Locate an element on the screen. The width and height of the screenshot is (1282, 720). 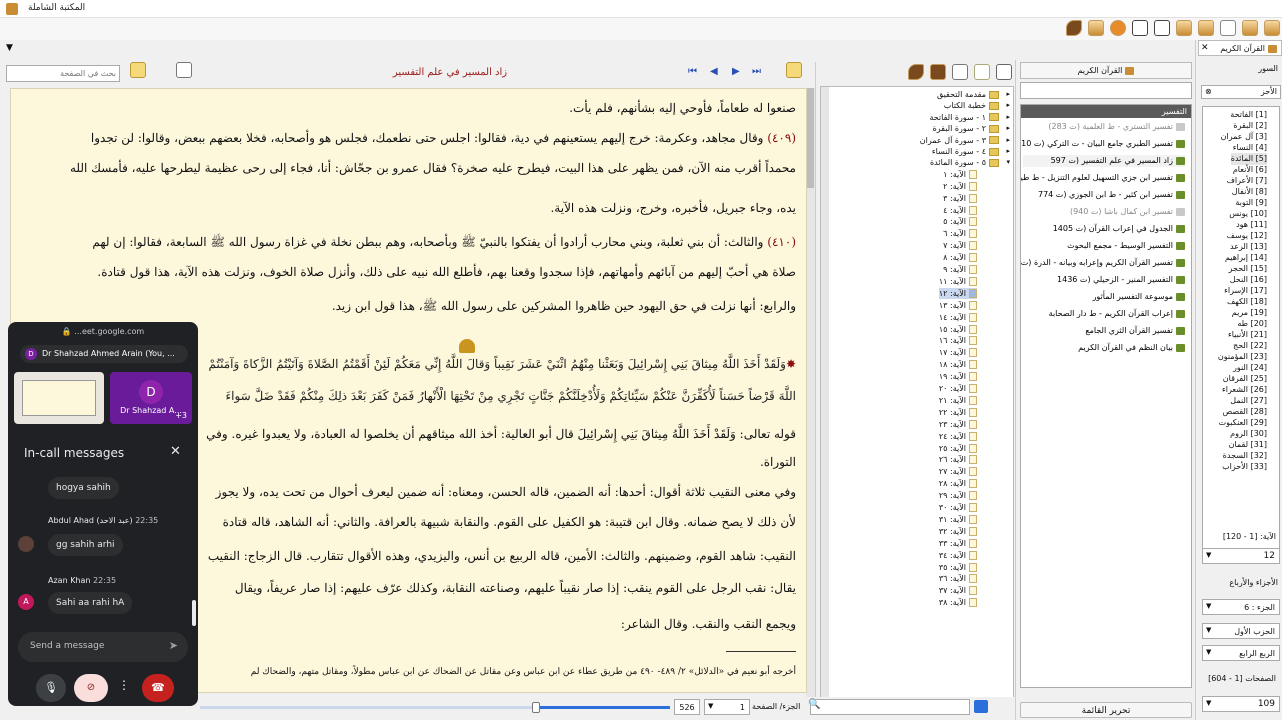
tree-aya-item: الآية: ٢٦ is located at coordinates (958, 459).